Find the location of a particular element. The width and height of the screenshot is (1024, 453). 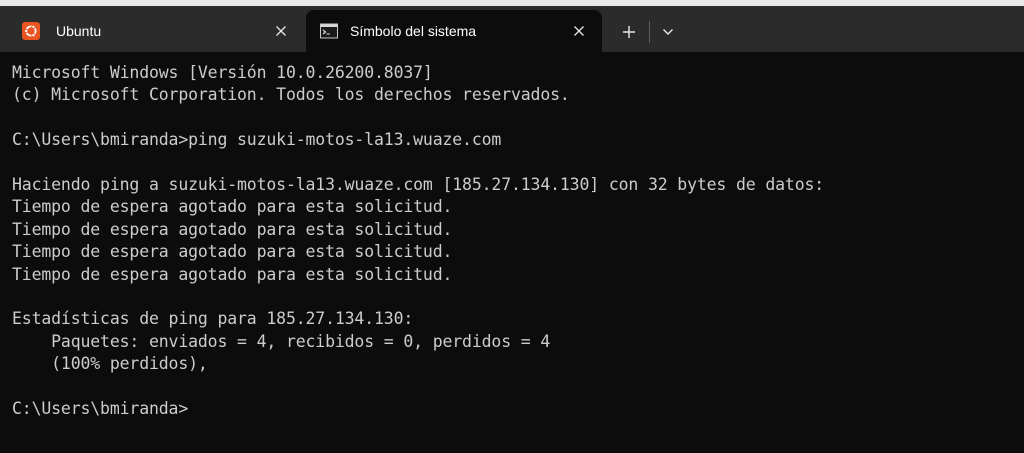

terminal-line: C:\Users\bmiranda> is located at coordinates (100, 408).